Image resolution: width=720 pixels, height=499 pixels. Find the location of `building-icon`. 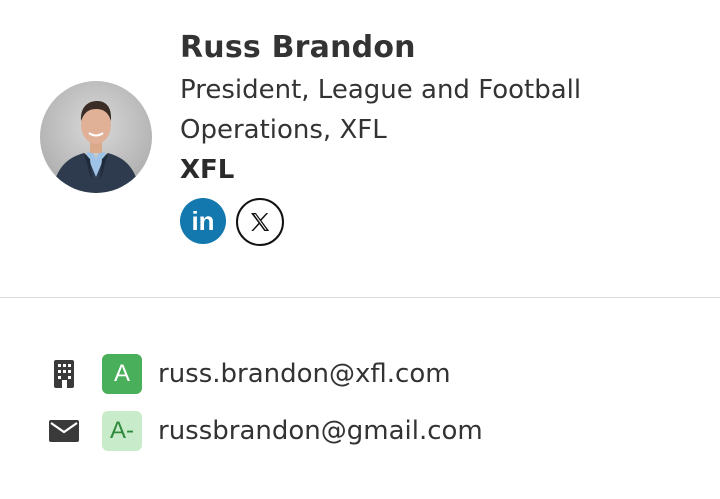

building-icon is located at coordinates (64, 374).